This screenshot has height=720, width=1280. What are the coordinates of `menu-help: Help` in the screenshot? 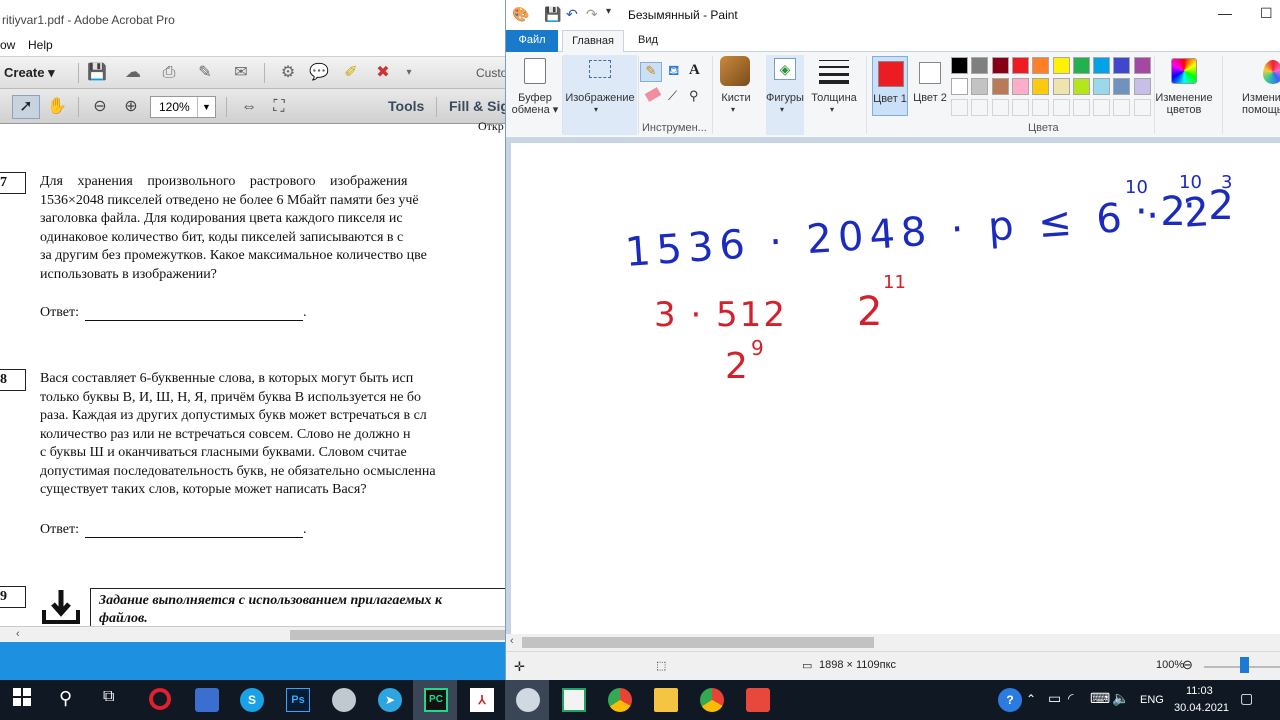 It's located at (40, 45).